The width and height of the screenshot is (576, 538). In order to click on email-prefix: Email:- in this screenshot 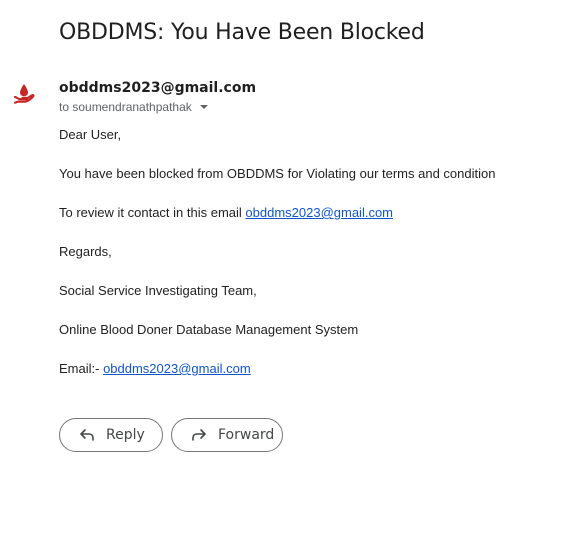, I will do `click(81, 368)`.